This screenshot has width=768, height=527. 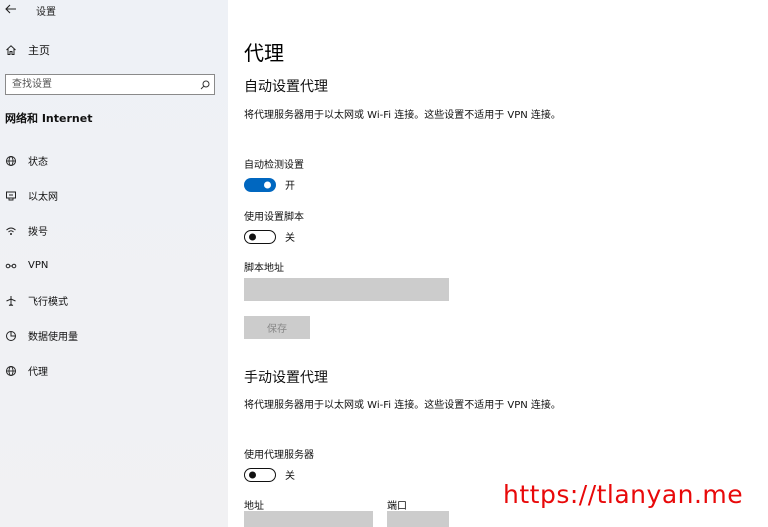 I want to click on sidebar-item-label: 以太网, so click(x=43, y=197).